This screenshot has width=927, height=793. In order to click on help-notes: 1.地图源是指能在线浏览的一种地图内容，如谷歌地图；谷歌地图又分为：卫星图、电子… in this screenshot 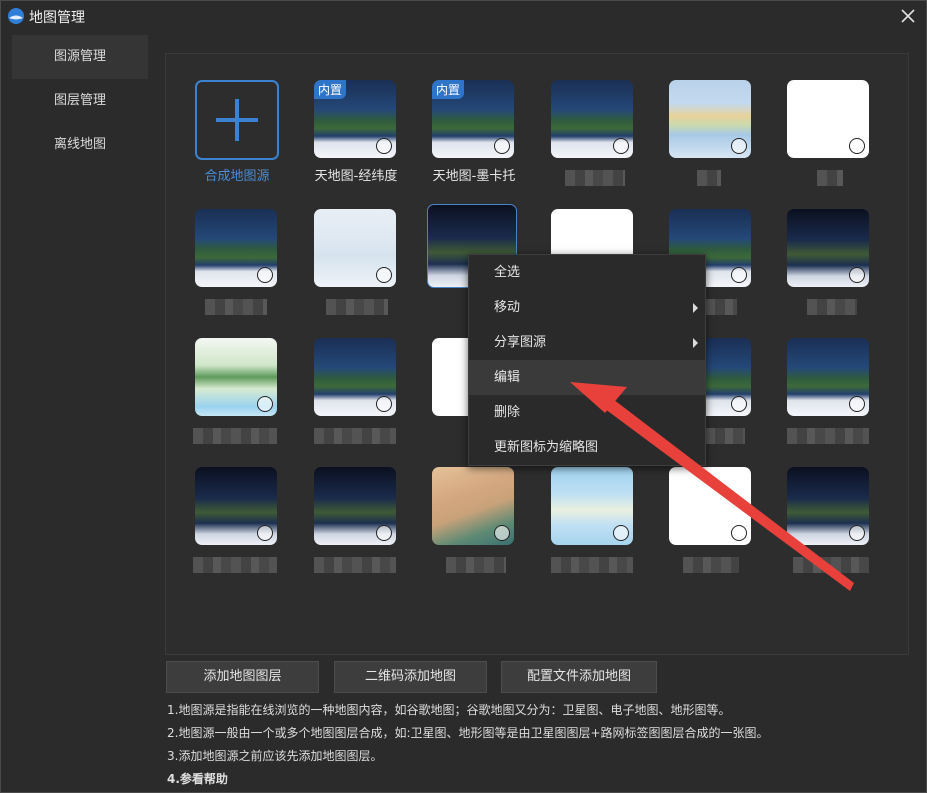, I will do `click(468, 745)`.